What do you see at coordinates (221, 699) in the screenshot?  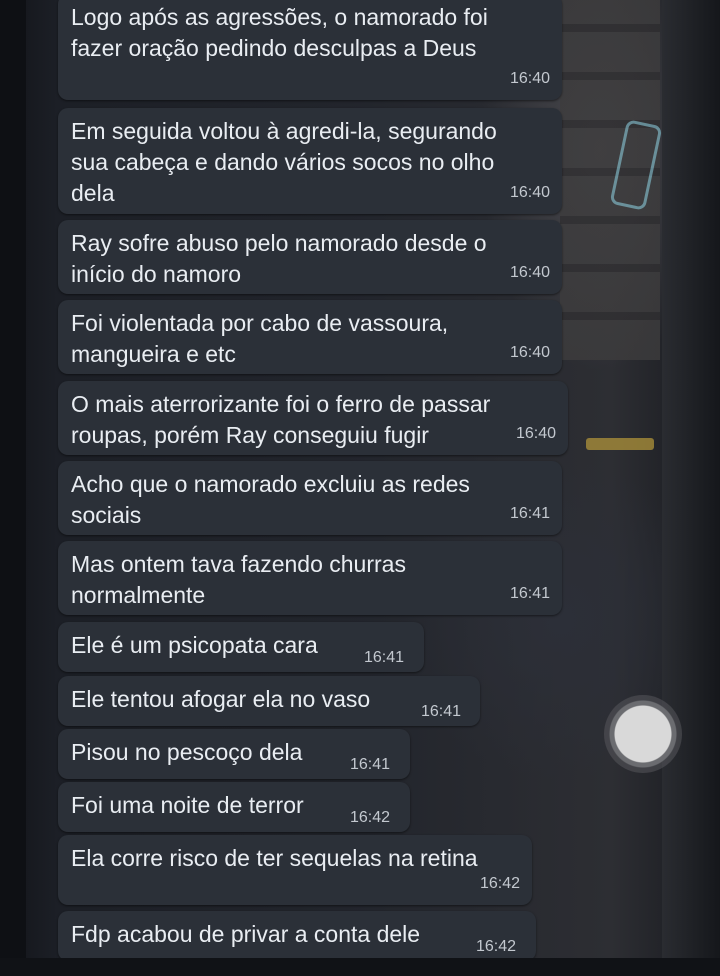 I see `message-text: Ele tentou afogar ela no vaso` at bounding box center [221, 699].